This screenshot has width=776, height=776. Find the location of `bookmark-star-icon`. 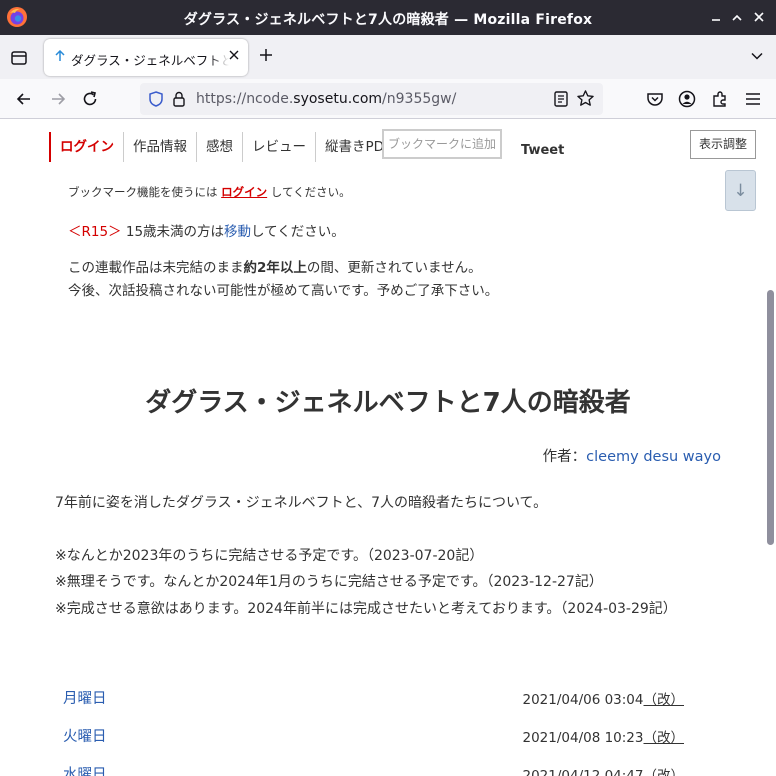

bookmark-star-icon is located at coordinates (585, 98).